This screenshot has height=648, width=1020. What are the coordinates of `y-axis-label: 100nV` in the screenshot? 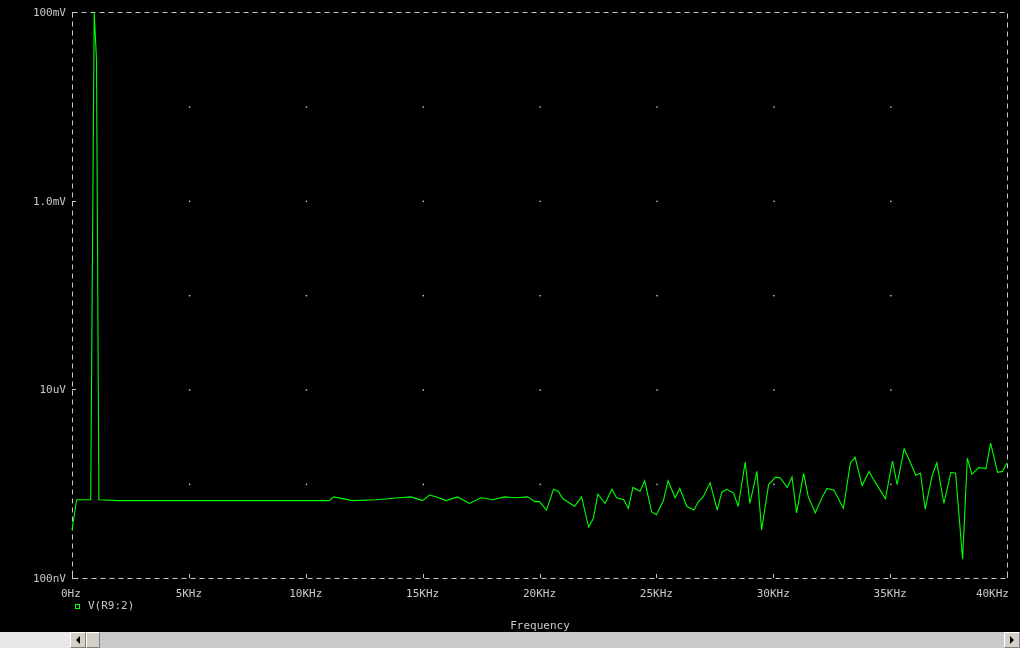 It's located at (49, 578).